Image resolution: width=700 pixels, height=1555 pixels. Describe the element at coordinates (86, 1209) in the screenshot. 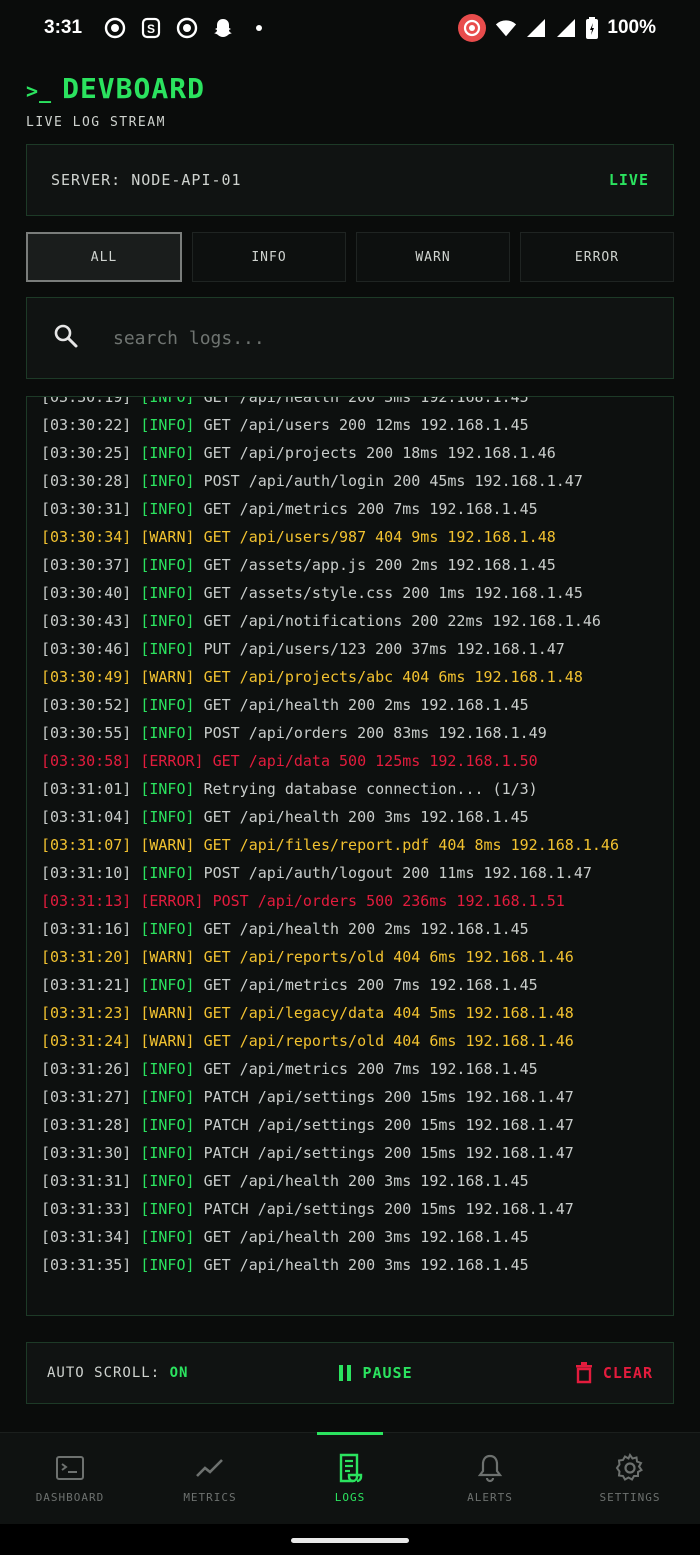

I see `log-timestamp: [03:31:33]` at that location.